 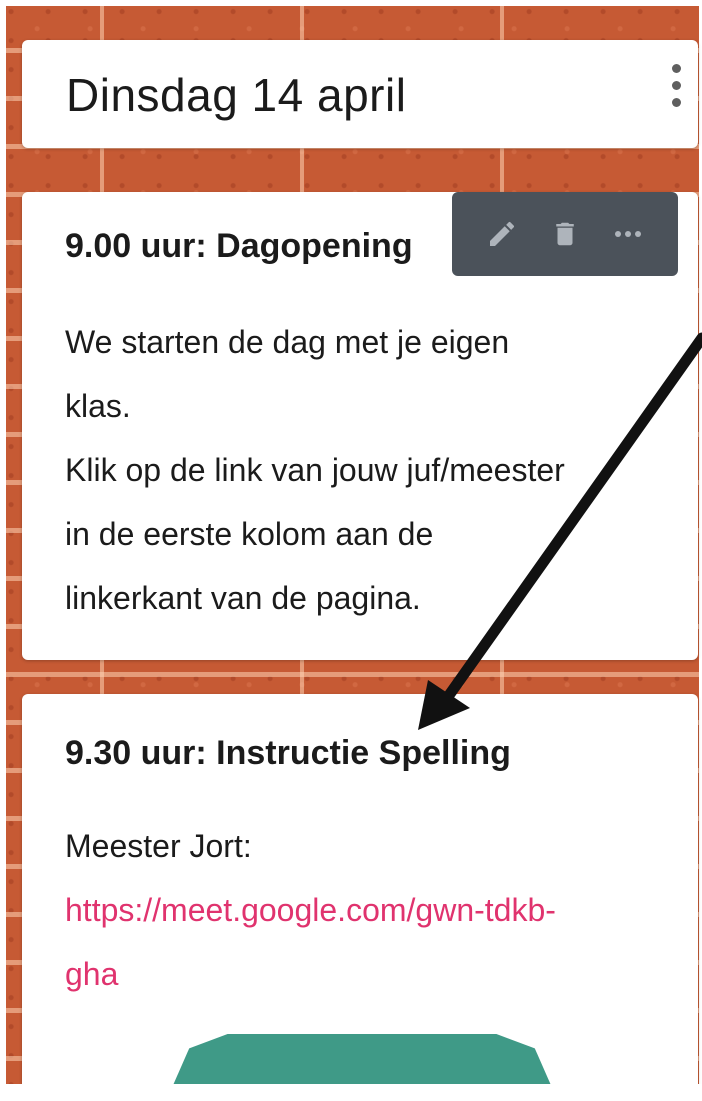 What do you see at coordinates (249, 534) in the screenshot?
I see `post-body-line: in de eerste kolom aan de` at bounding box center [249, 534].